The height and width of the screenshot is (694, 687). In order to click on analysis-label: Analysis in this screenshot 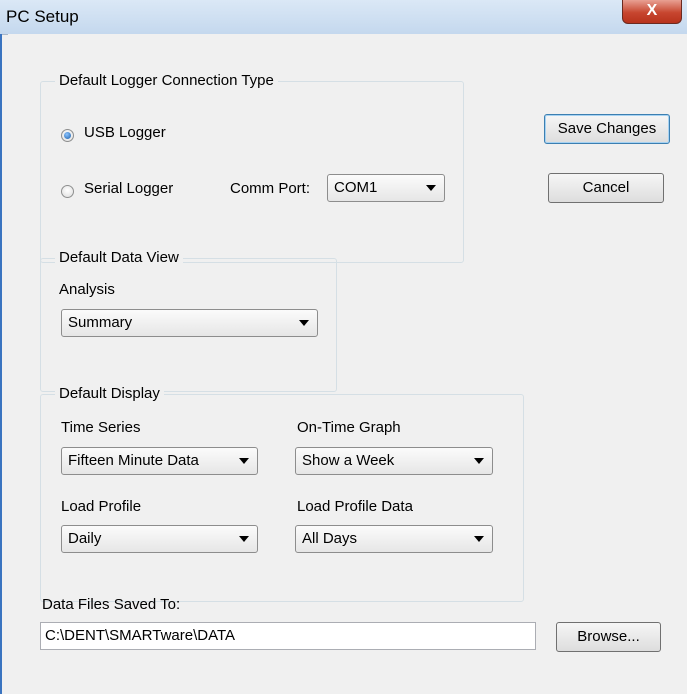, I will do `click(87, 289)`.